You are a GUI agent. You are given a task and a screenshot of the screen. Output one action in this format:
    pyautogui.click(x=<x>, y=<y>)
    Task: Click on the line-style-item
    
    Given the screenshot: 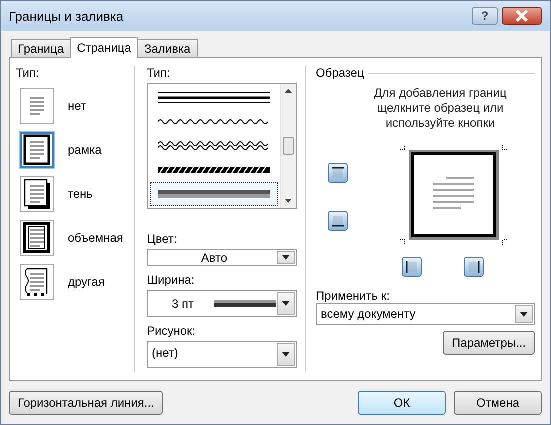 What is the action you would take?
    pyautogui.click(x=214, y=194)
    